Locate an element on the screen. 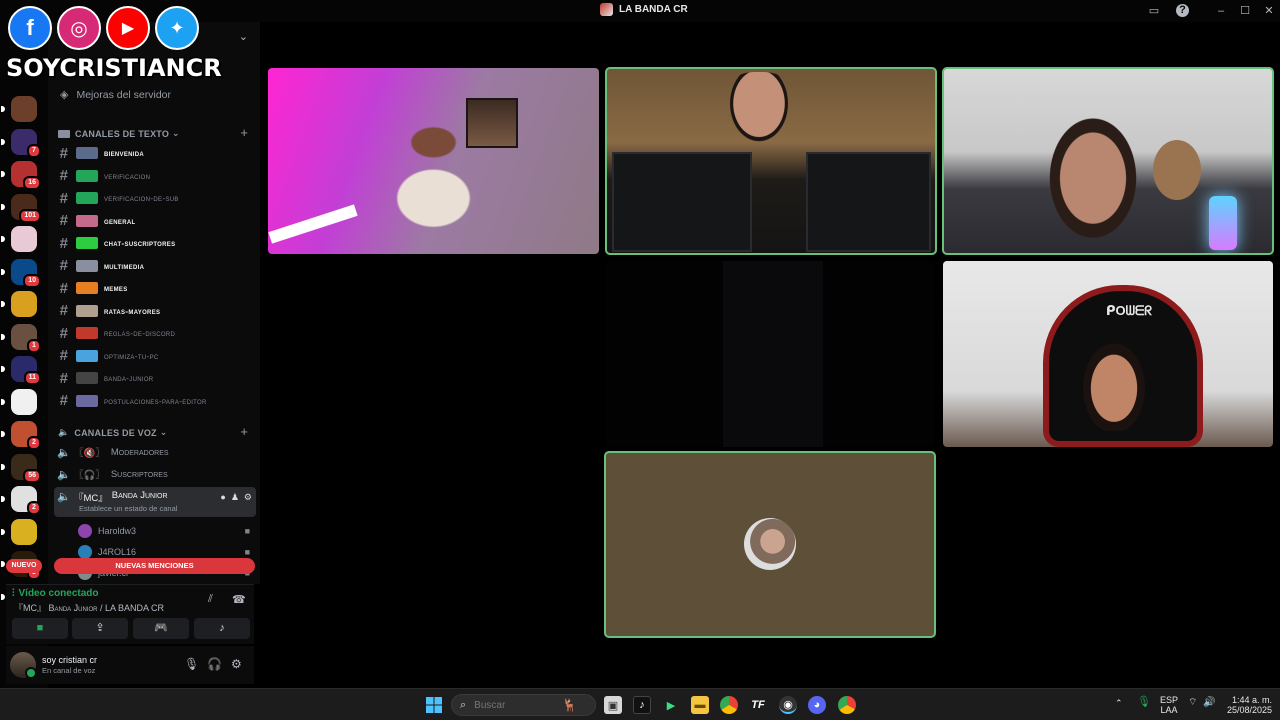 This screenshot has height=720, width=1280. close-button: ✕ is located at coordinates (1269, 11).